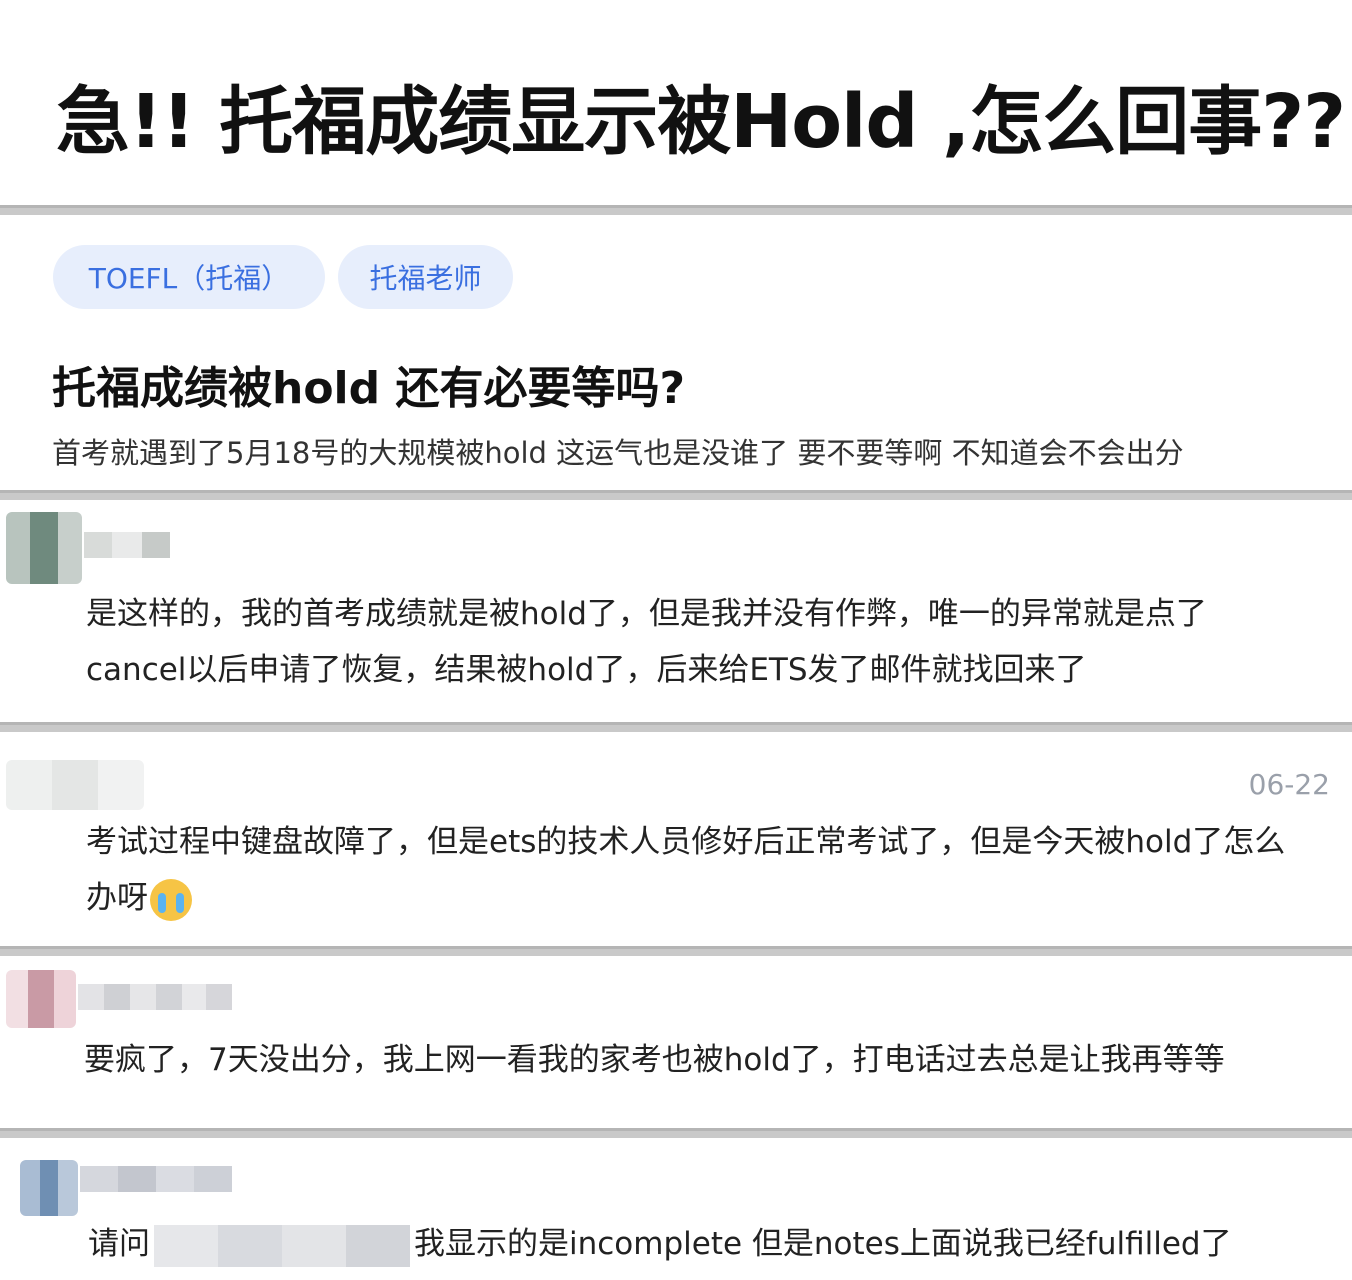  I want to click on crying-face-icon, so click(171, 899).